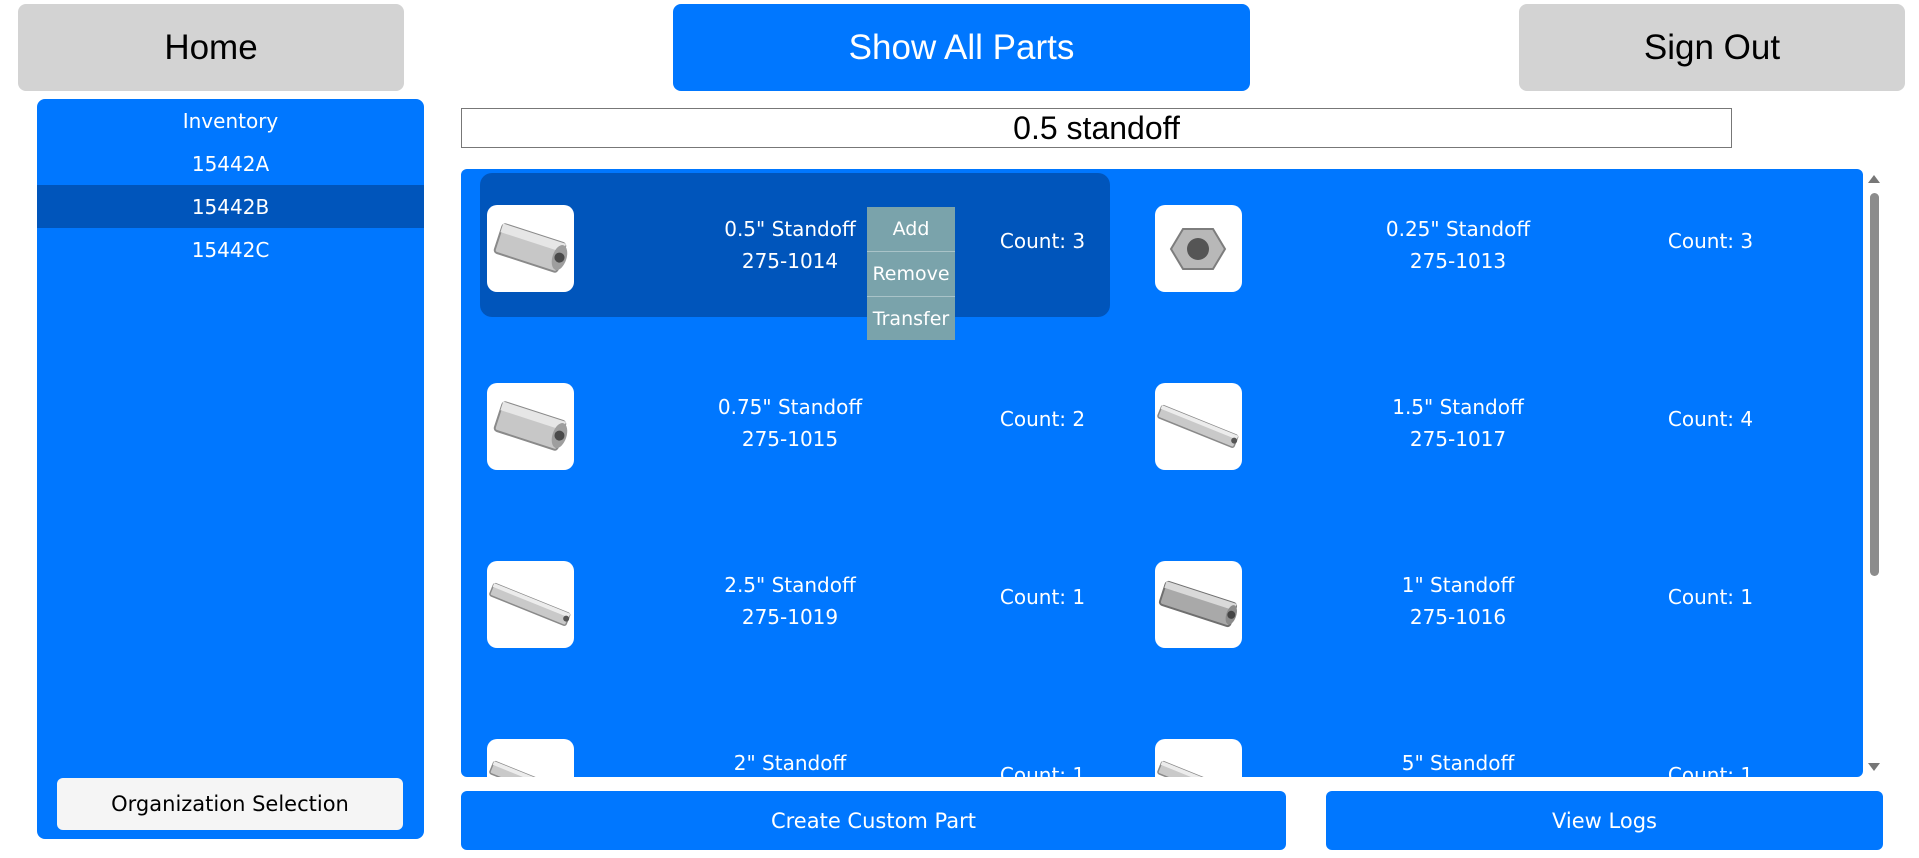 Image resolution: width=1919 pixels, height=858 pixels. Describe the element at coordinates (790, 585) in the screenshot. I see `part-title: 2.5" Standoff` at that location.